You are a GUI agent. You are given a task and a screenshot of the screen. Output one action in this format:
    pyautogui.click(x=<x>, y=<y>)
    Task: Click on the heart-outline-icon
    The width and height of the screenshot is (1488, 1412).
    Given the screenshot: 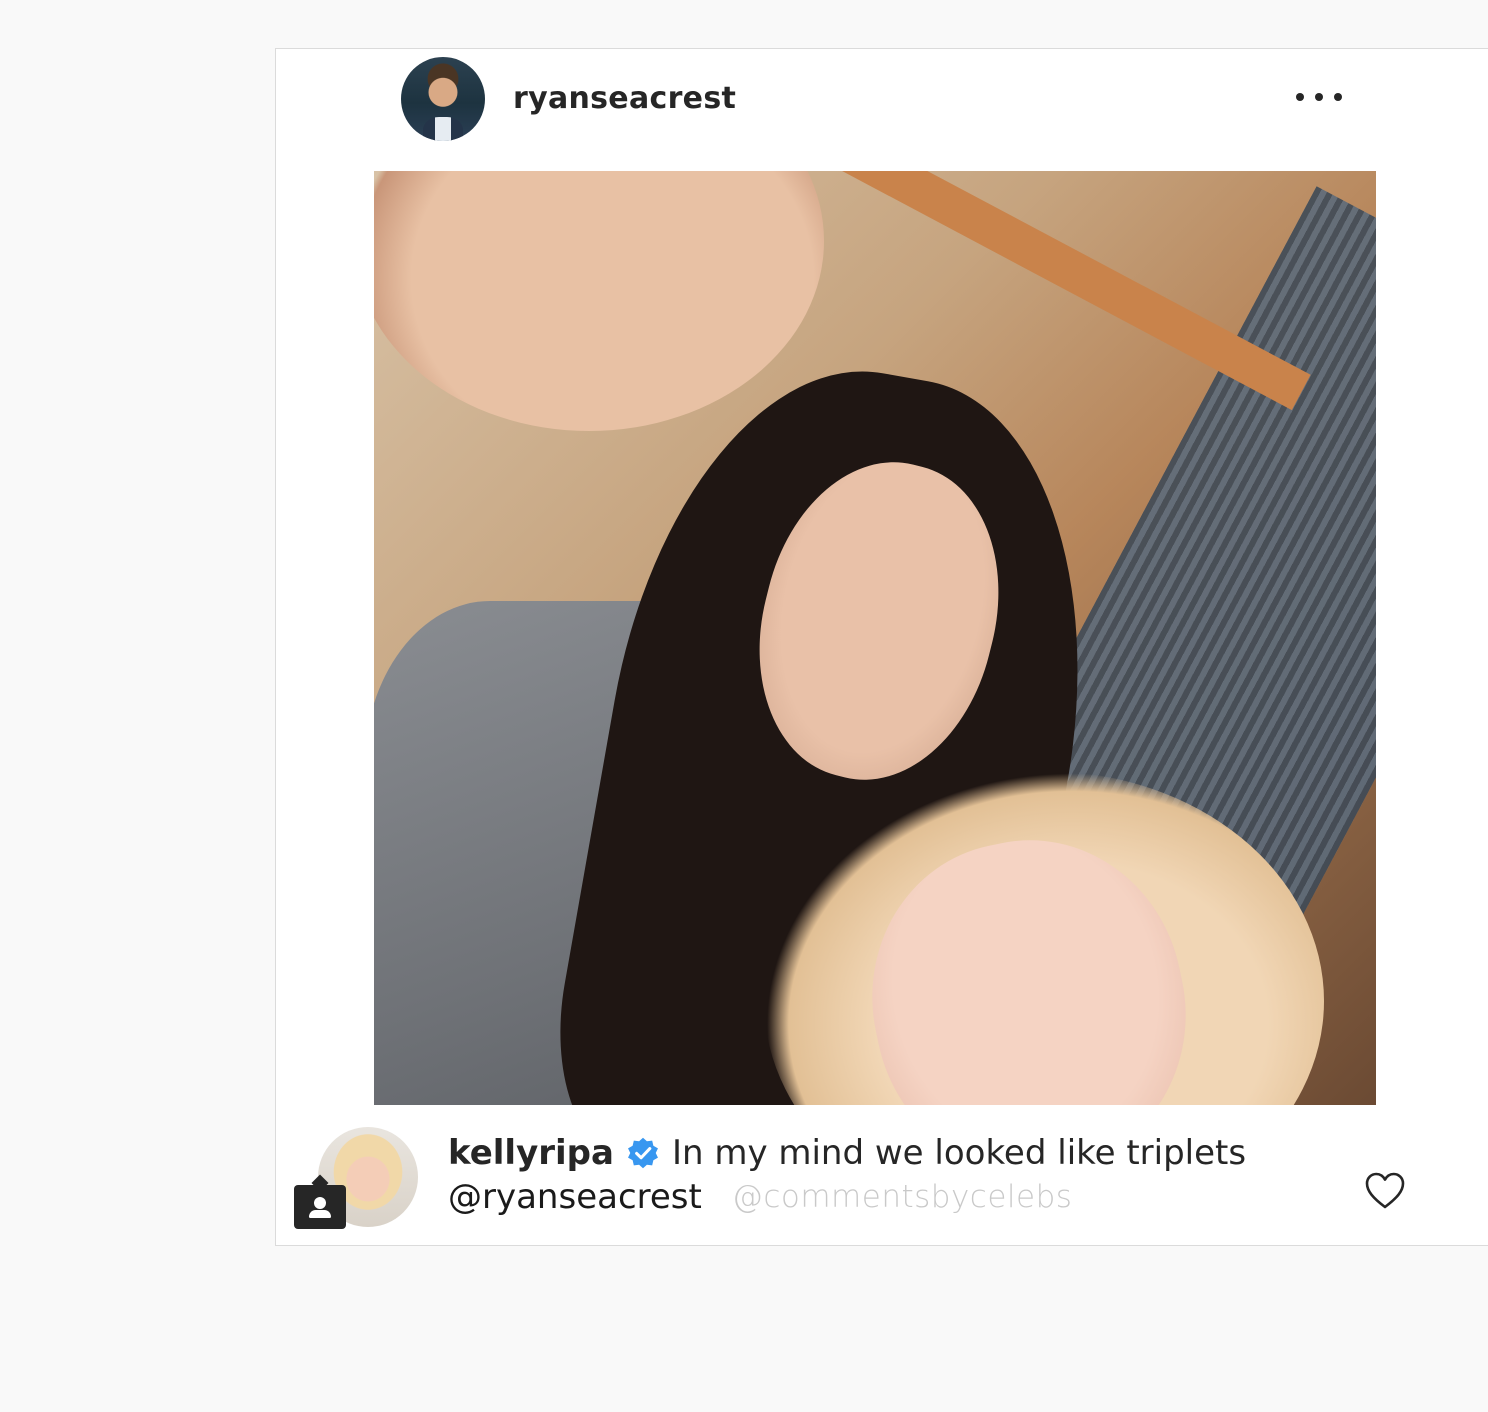 What is the action you would take?
    pyautogui.click(x=1385, y=1191)
    